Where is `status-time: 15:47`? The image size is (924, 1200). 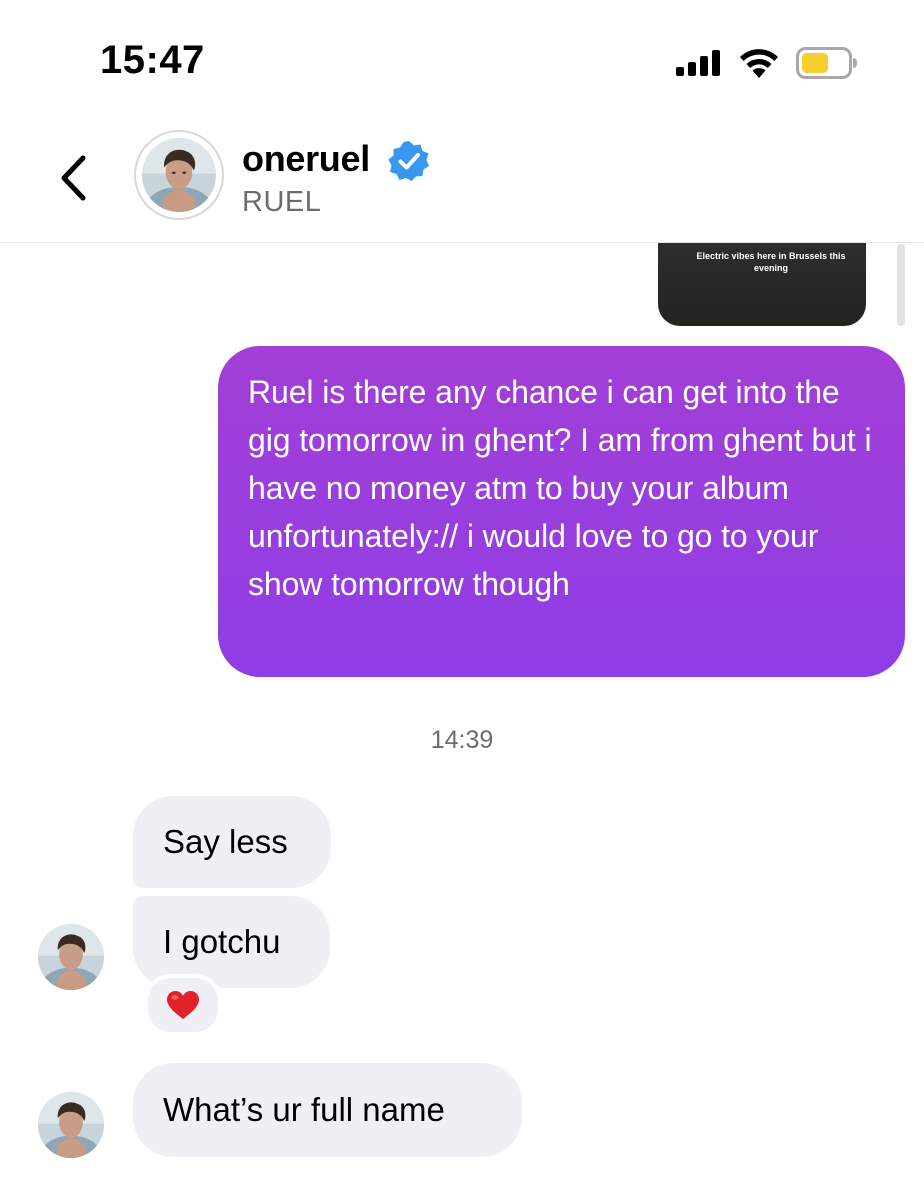 status-time: 15:47 is located at coordinates (152, 60).